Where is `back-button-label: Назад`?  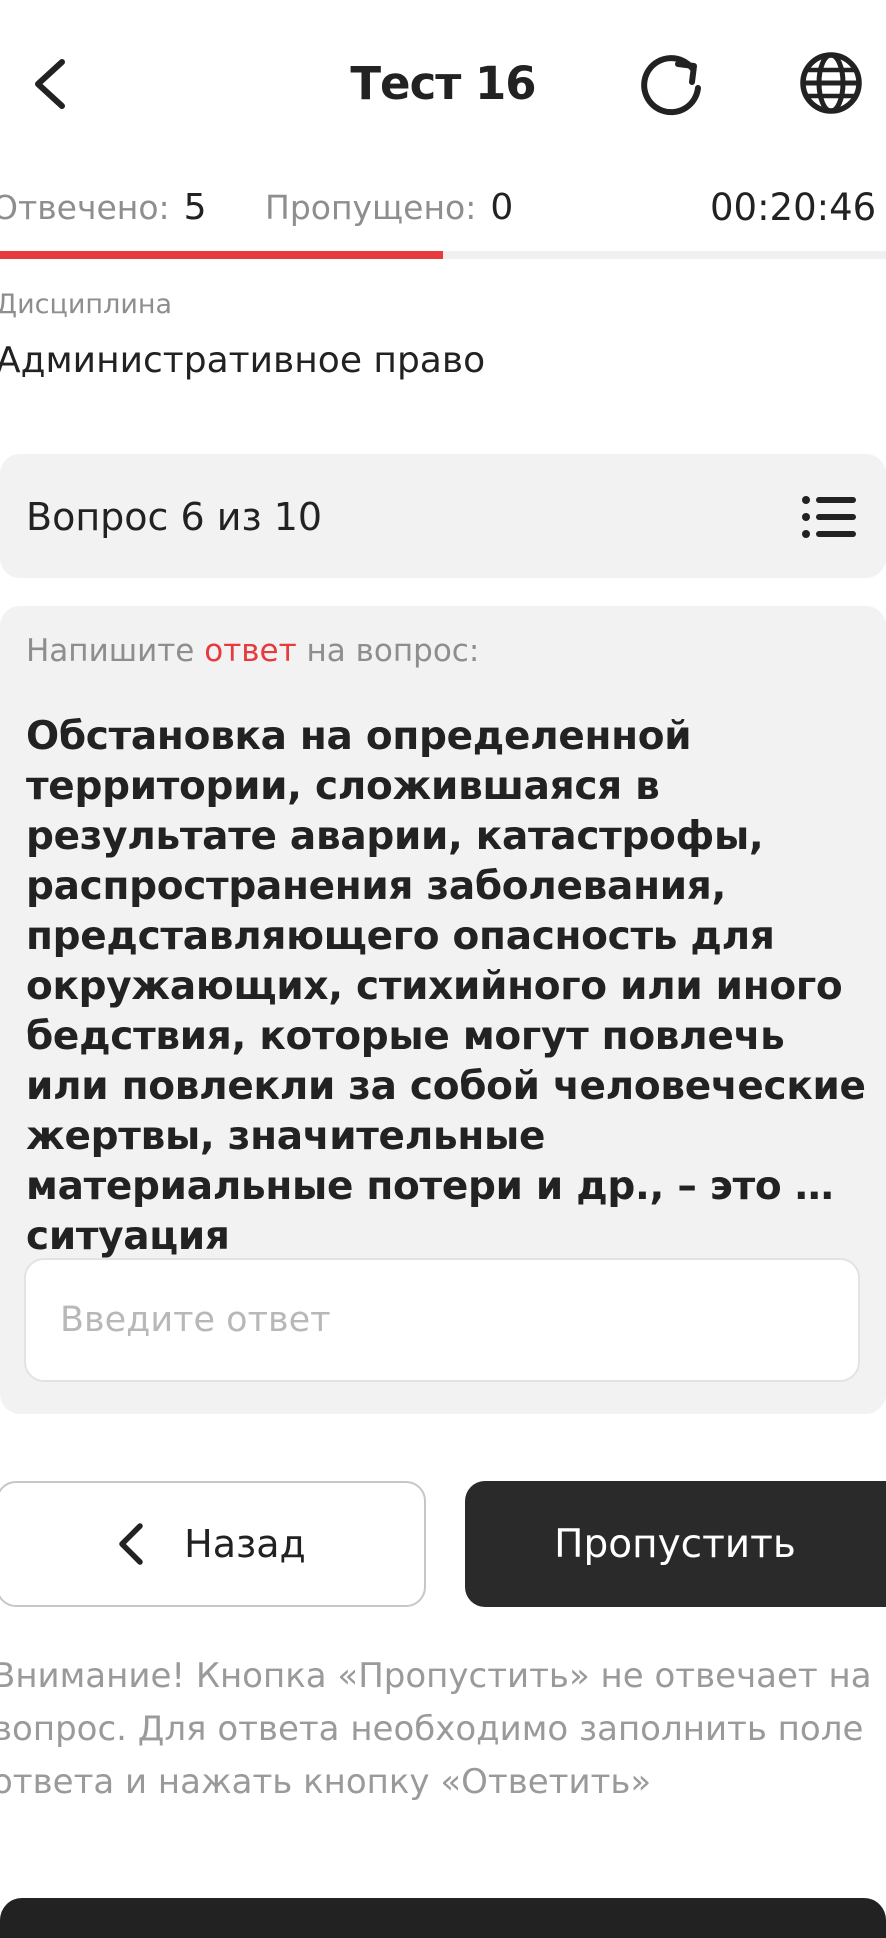
back-button-label: Назад is located at coordinates (245, 1544).